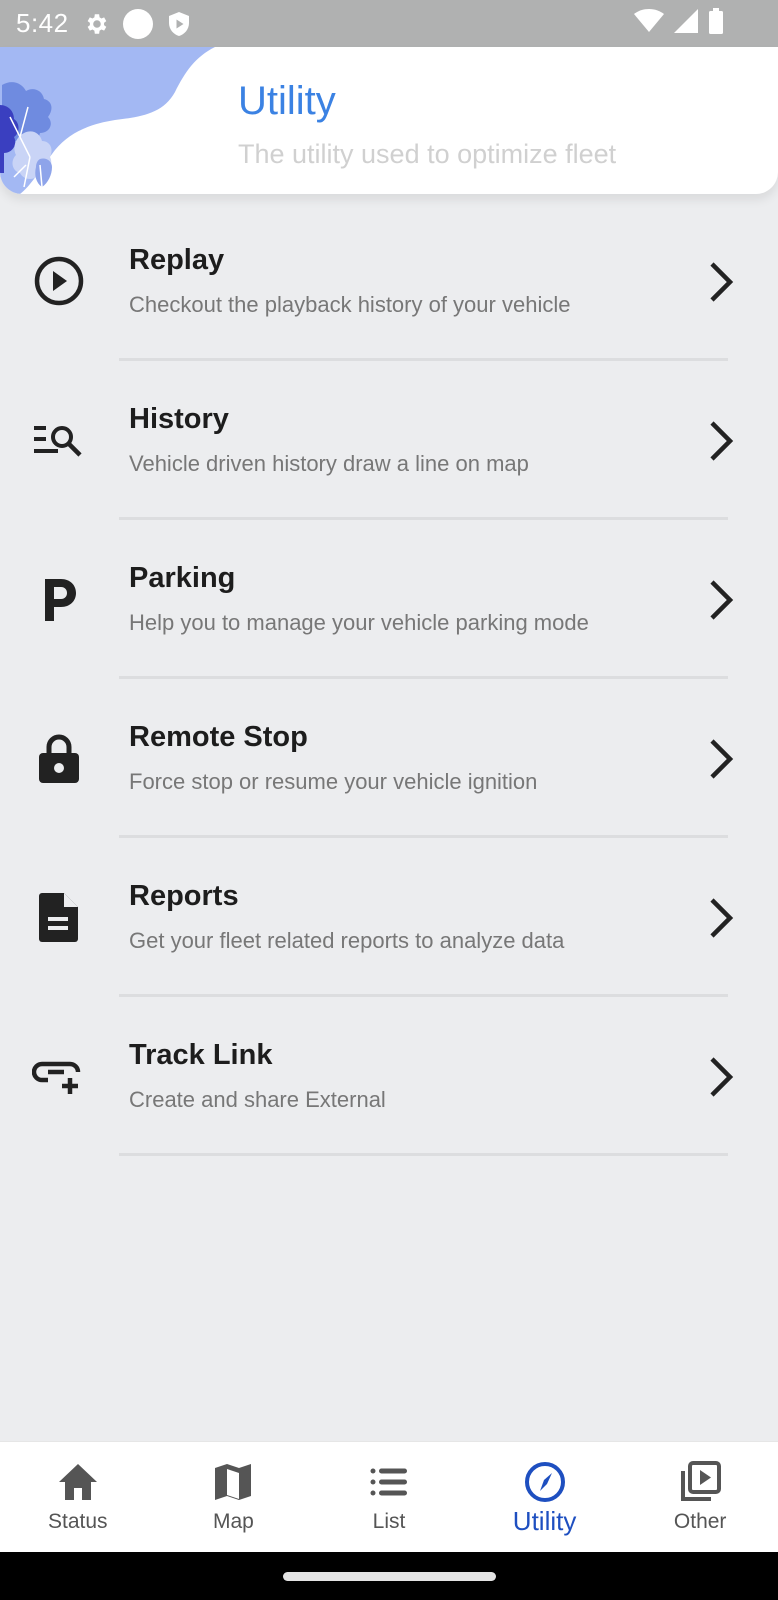 The height and width of the screenshot is (1600, 778). Describe the element at coordinates (233, 1521) in the screenshot. I see `nav-label: Map` at that location.